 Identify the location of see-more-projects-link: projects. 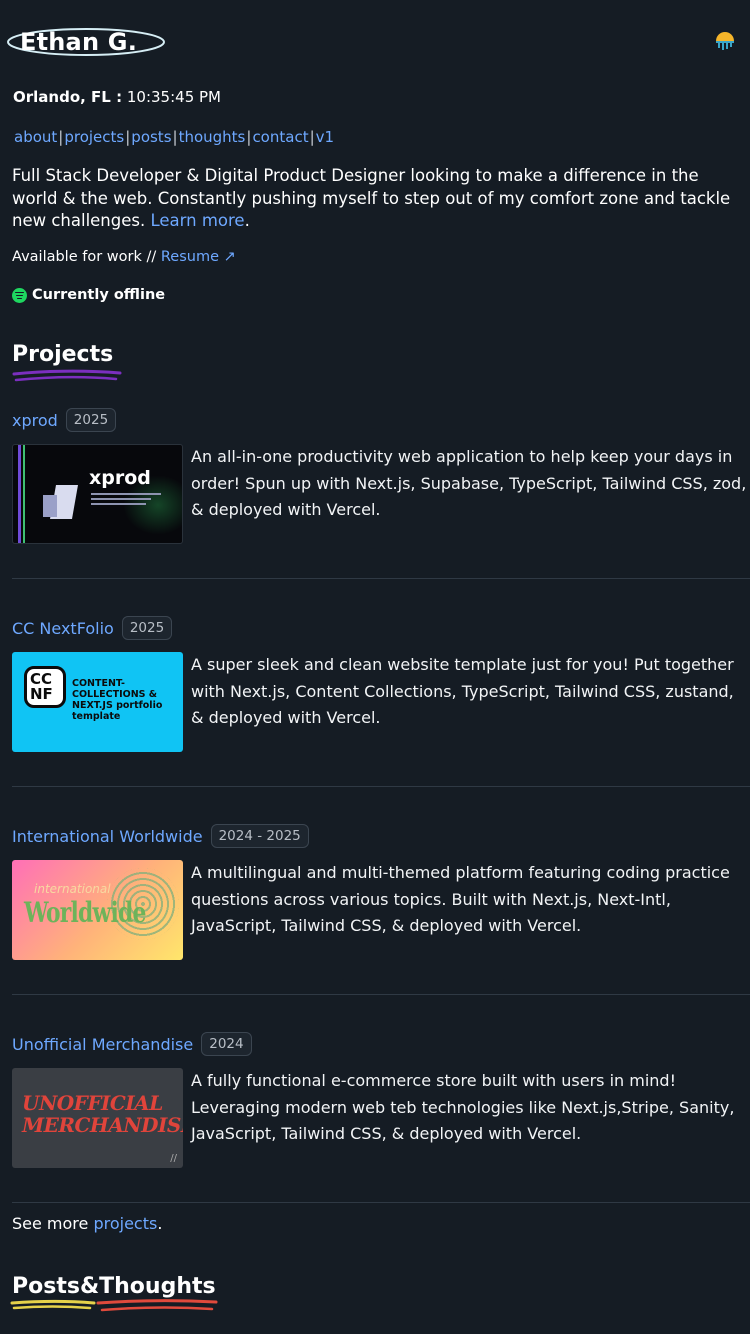
(125, 1223).